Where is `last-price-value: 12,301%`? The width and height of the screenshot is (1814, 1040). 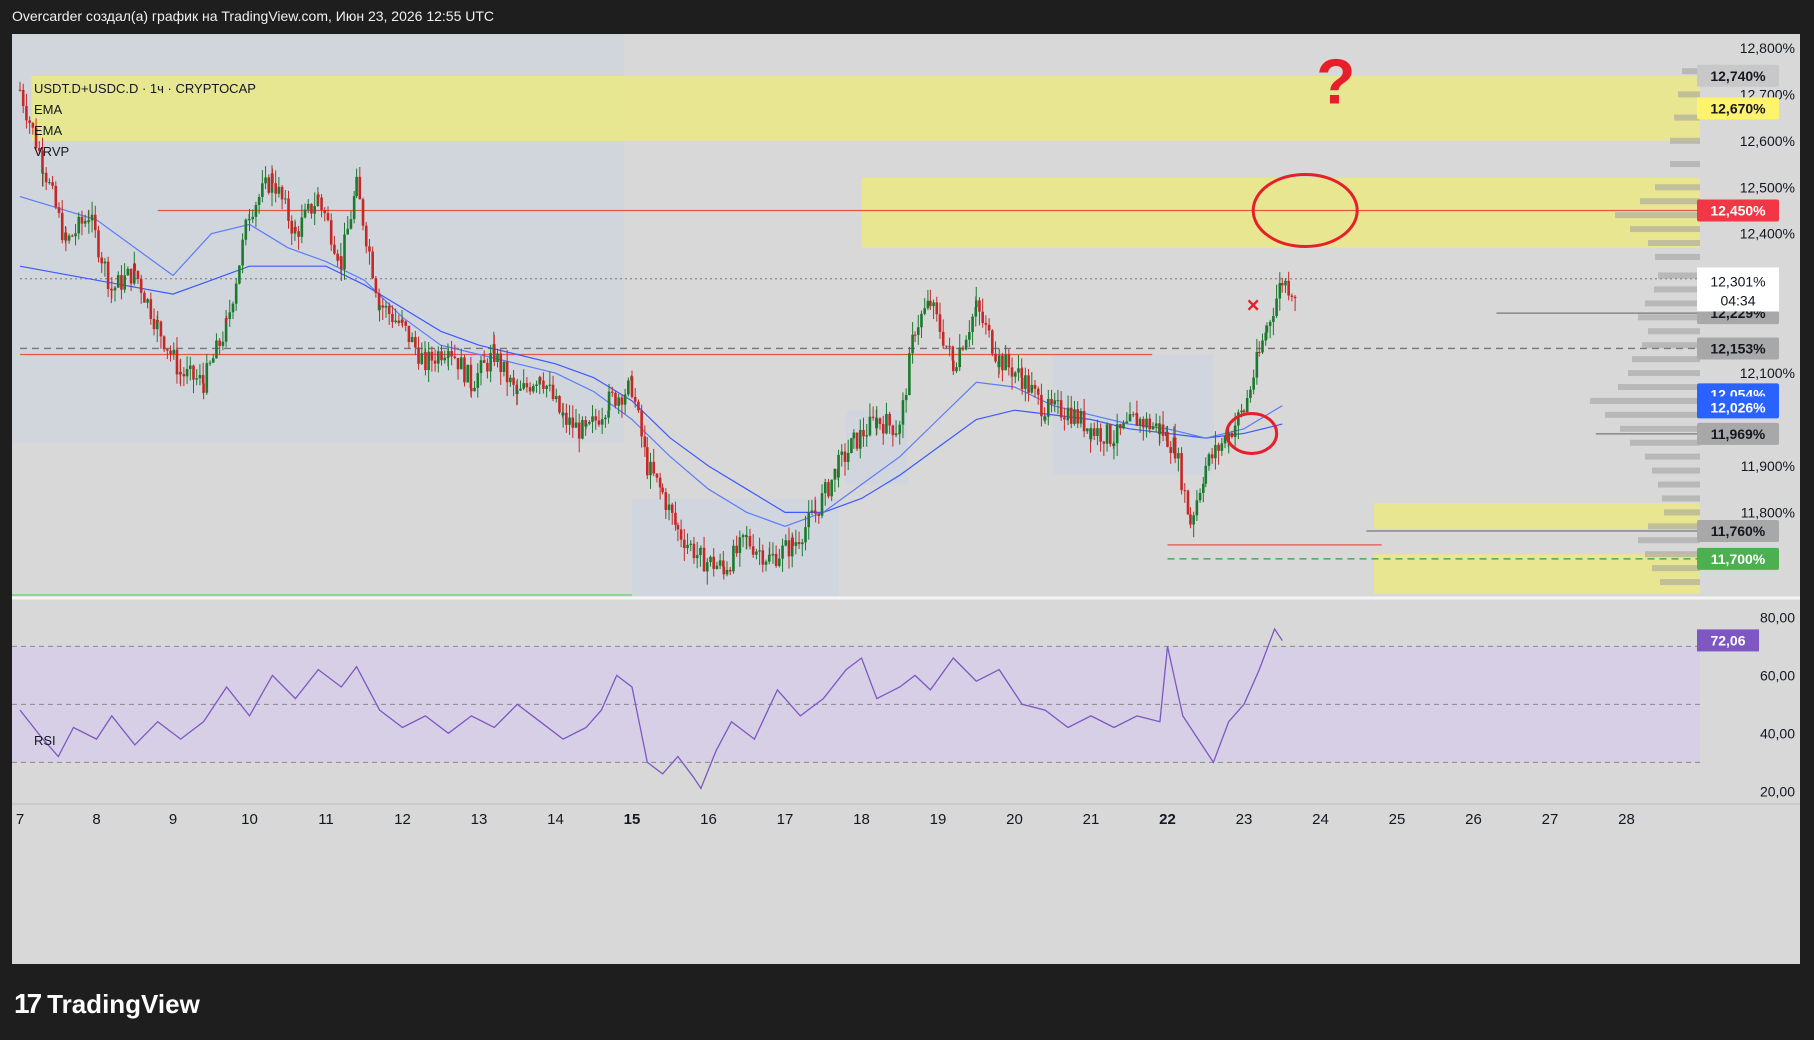
last-price-value: 12,301% is located at coordinates (1737, 281).